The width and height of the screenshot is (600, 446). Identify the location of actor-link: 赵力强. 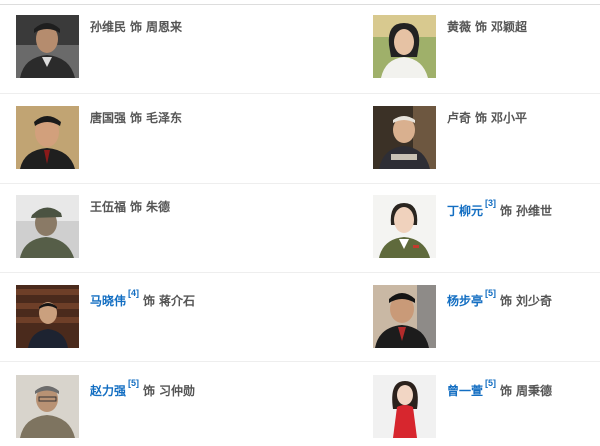
(108, 391).